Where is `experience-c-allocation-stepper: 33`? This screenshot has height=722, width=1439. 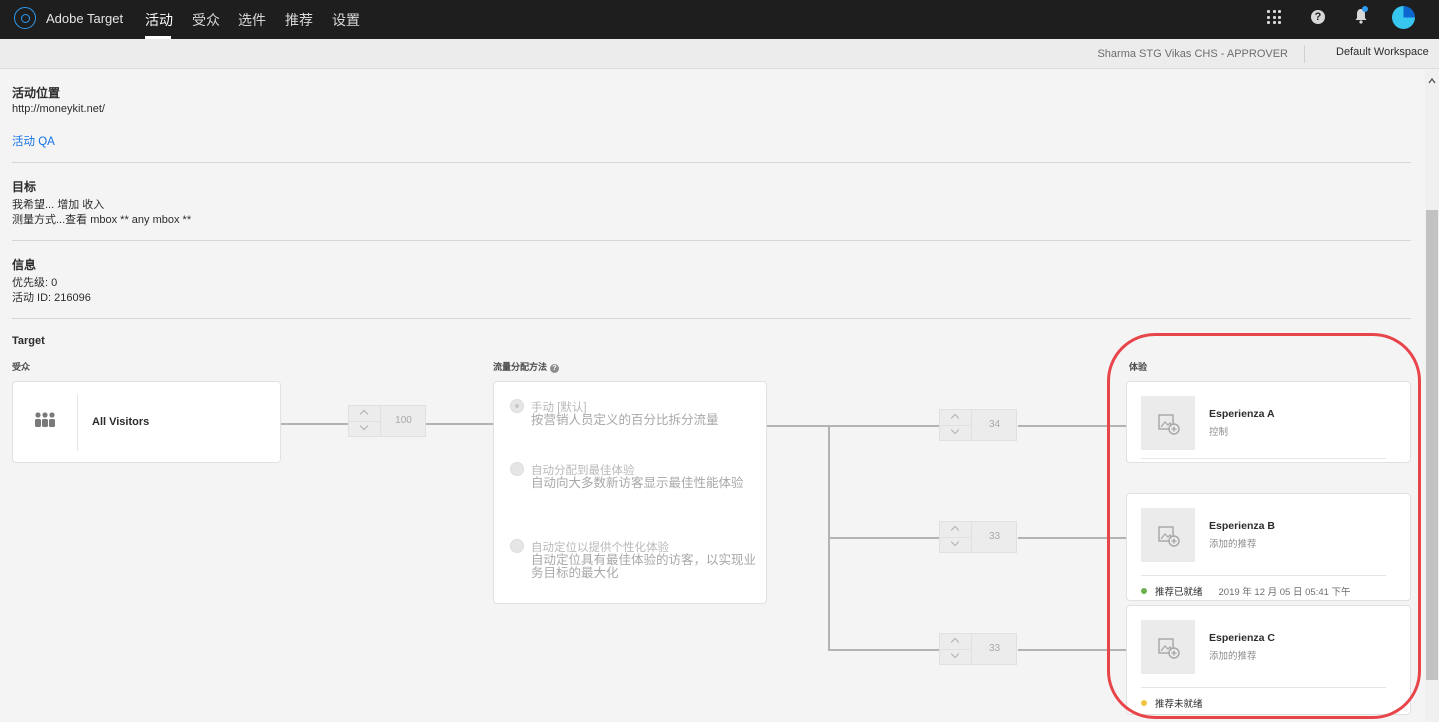
experience-c-allocation-stepper: 33 is located at coordinates (978, 649).